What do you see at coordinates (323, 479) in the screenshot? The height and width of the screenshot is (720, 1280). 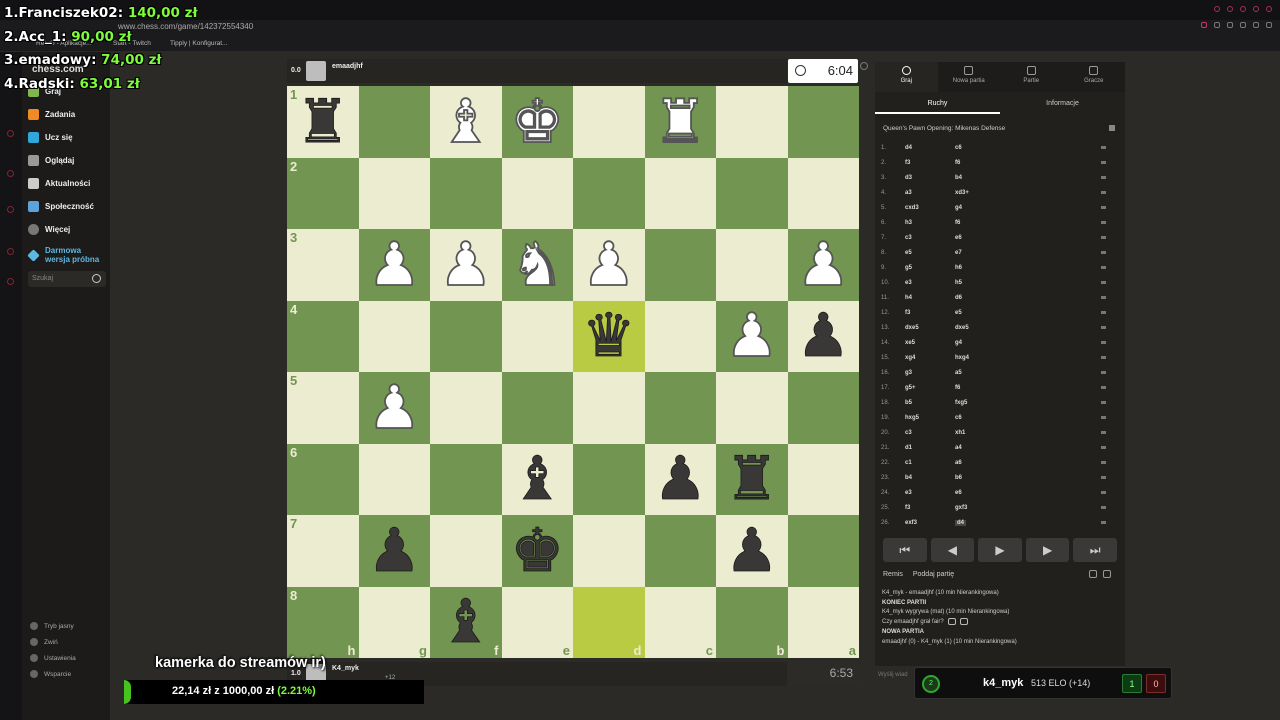 I see `board-square: 6` at bounding box center [323, 479].